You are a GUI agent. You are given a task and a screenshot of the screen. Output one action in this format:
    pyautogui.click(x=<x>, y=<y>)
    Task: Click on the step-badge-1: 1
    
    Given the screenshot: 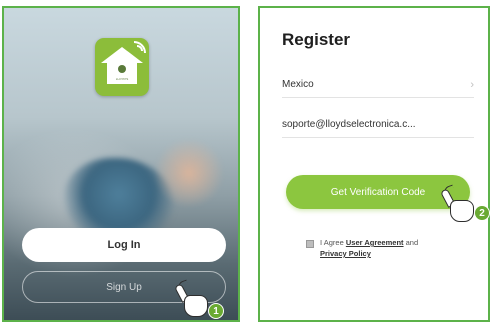 What is the action you would take?
    pyautogui.click(x=216, y=311)
    